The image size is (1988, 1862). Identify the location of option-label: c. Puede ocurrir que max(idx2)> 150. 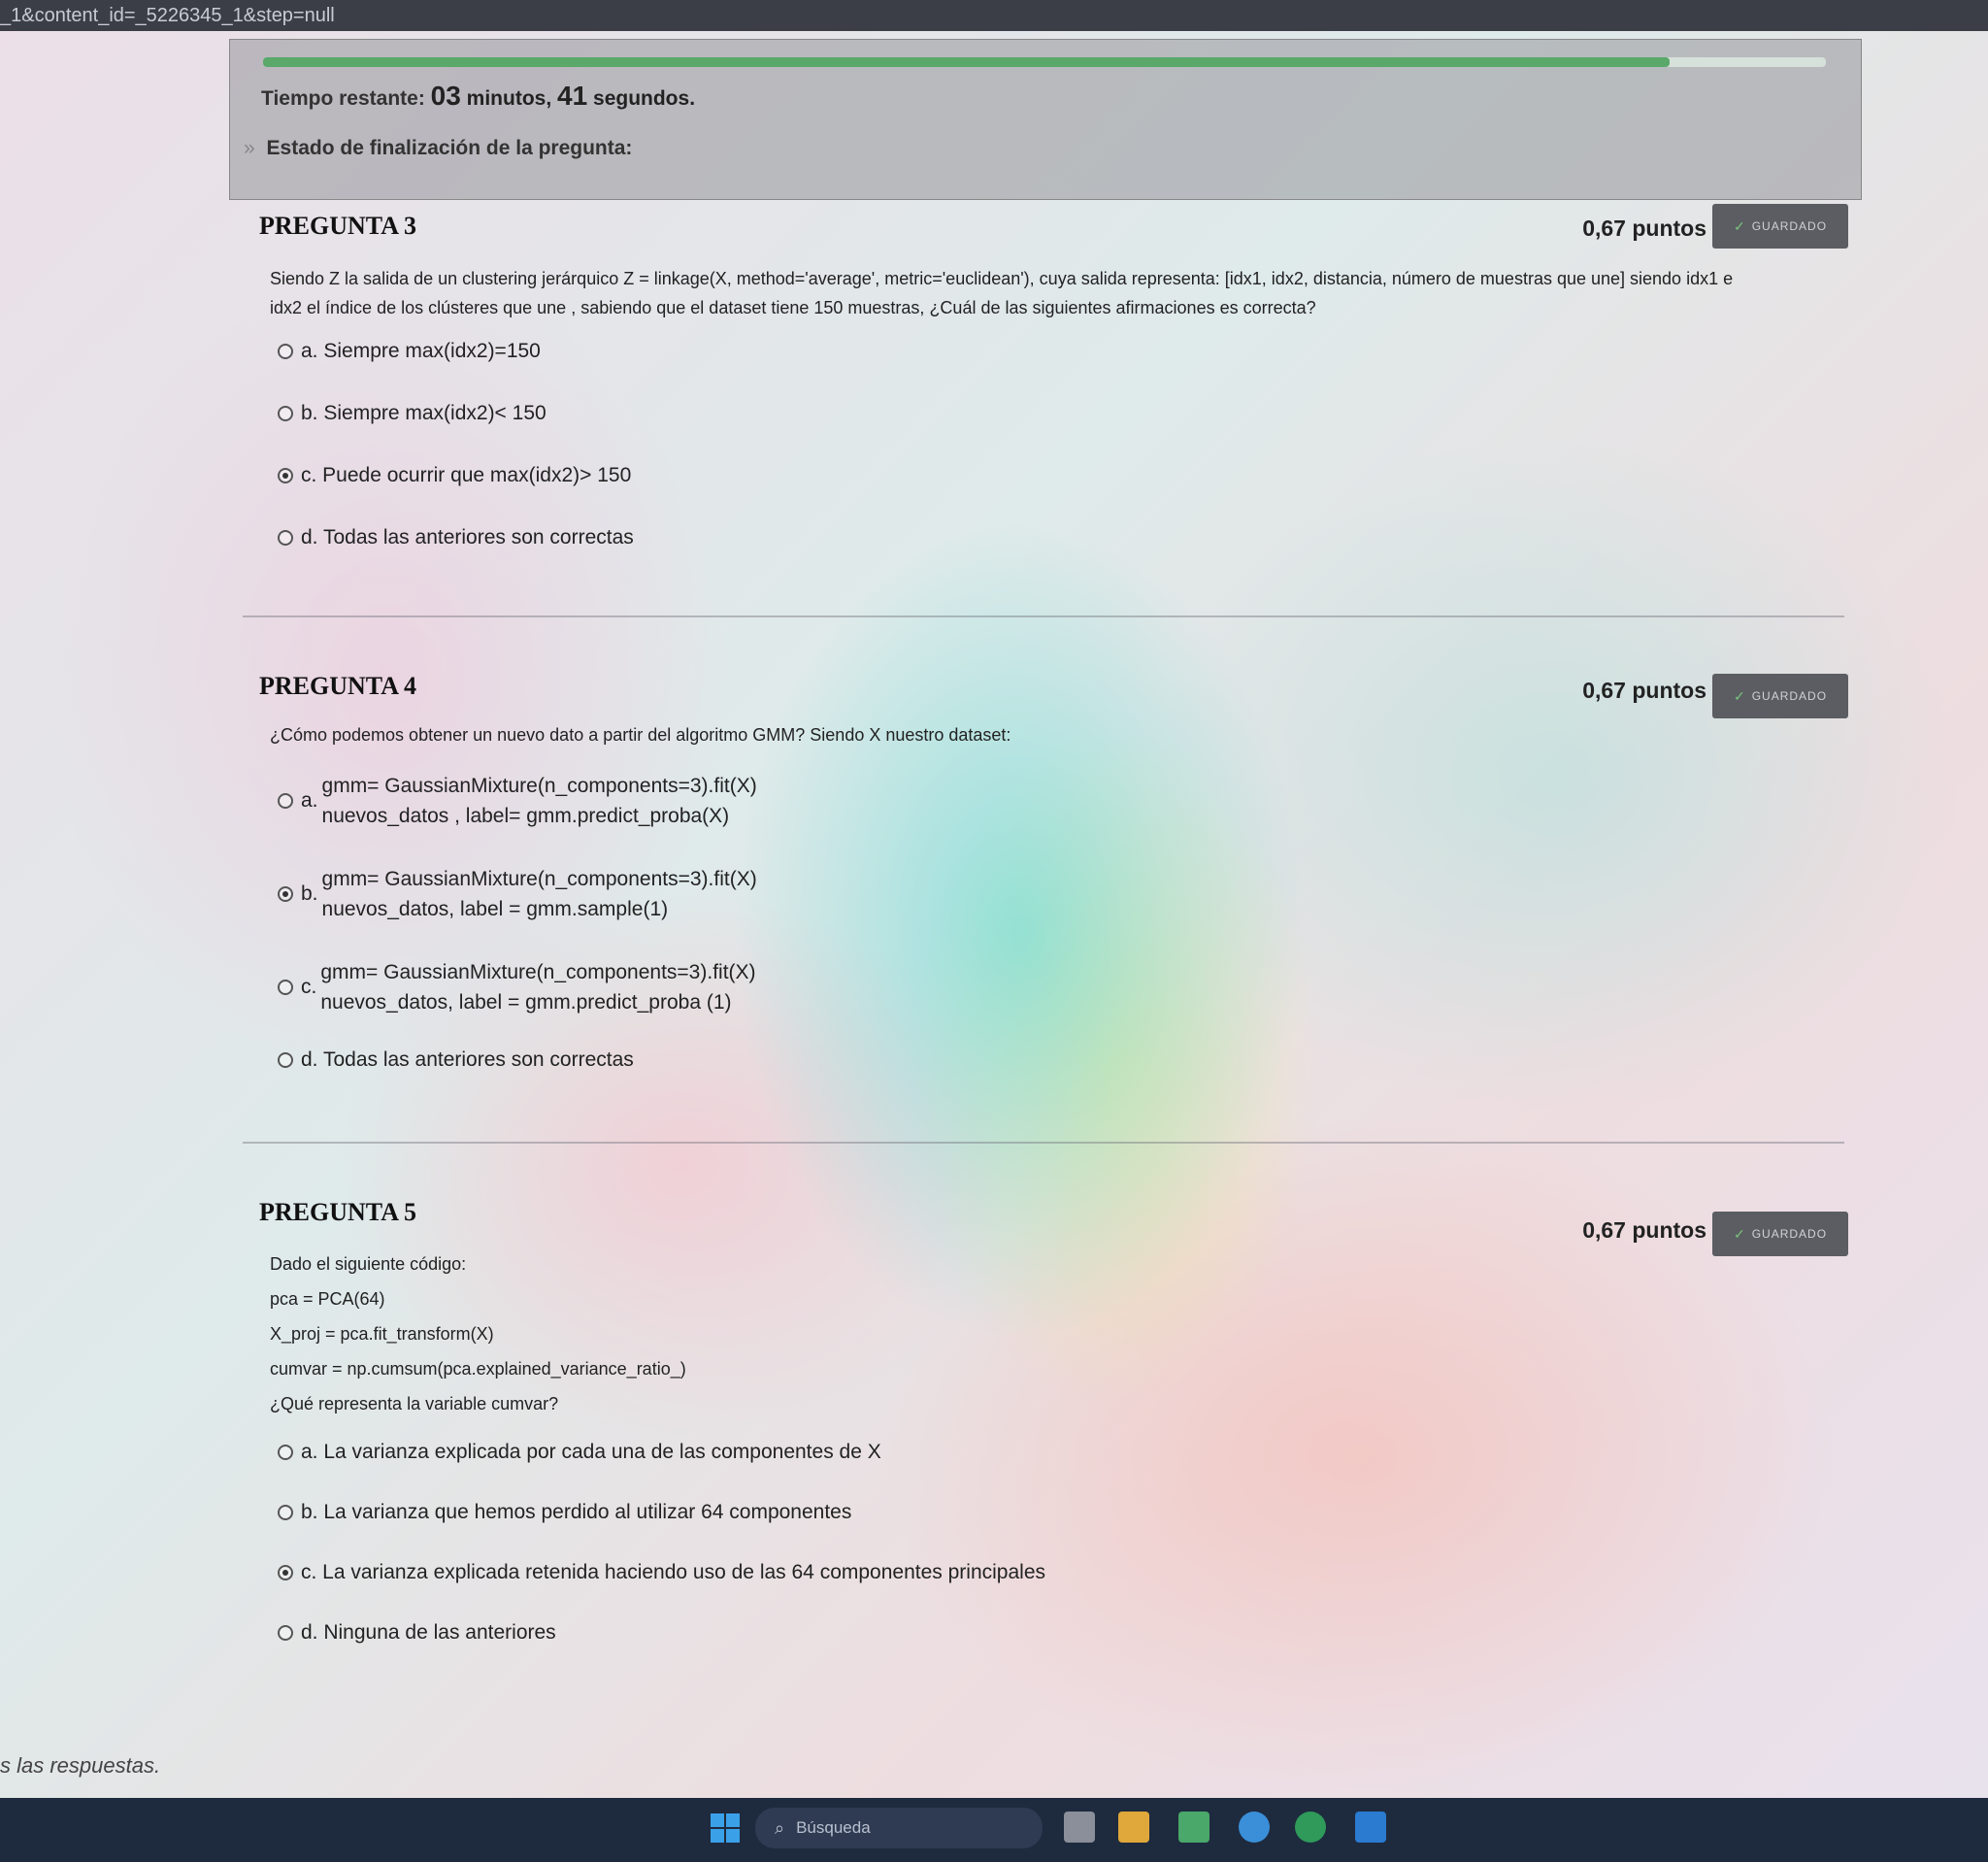
(467, 475).